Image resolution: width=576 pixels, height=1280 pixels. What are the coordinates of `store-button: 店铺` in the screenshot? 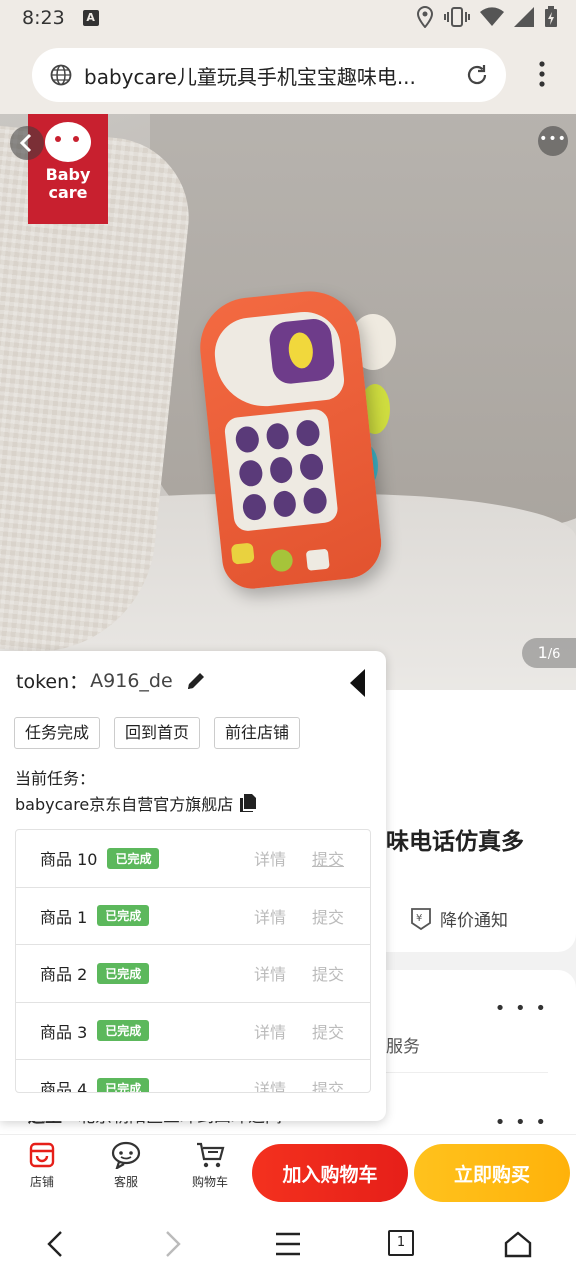 It's located at (42, 1165).